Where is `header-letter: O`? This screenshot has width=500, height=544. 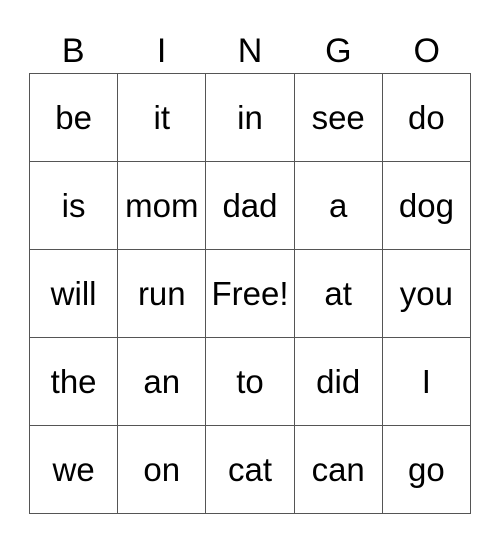
header-letter: O is located at coordinates (426, 51).